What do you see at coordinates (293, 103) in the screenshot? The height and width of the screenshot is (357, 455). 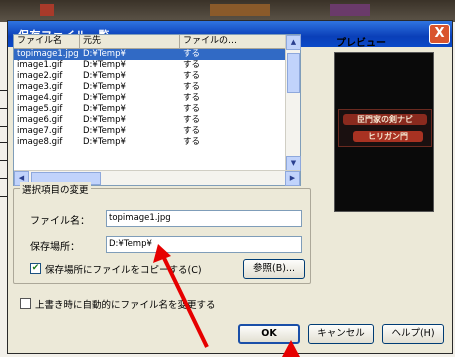 I see `vertical-scrollbar: ▲ ▼` at bounding box center [293, 103].